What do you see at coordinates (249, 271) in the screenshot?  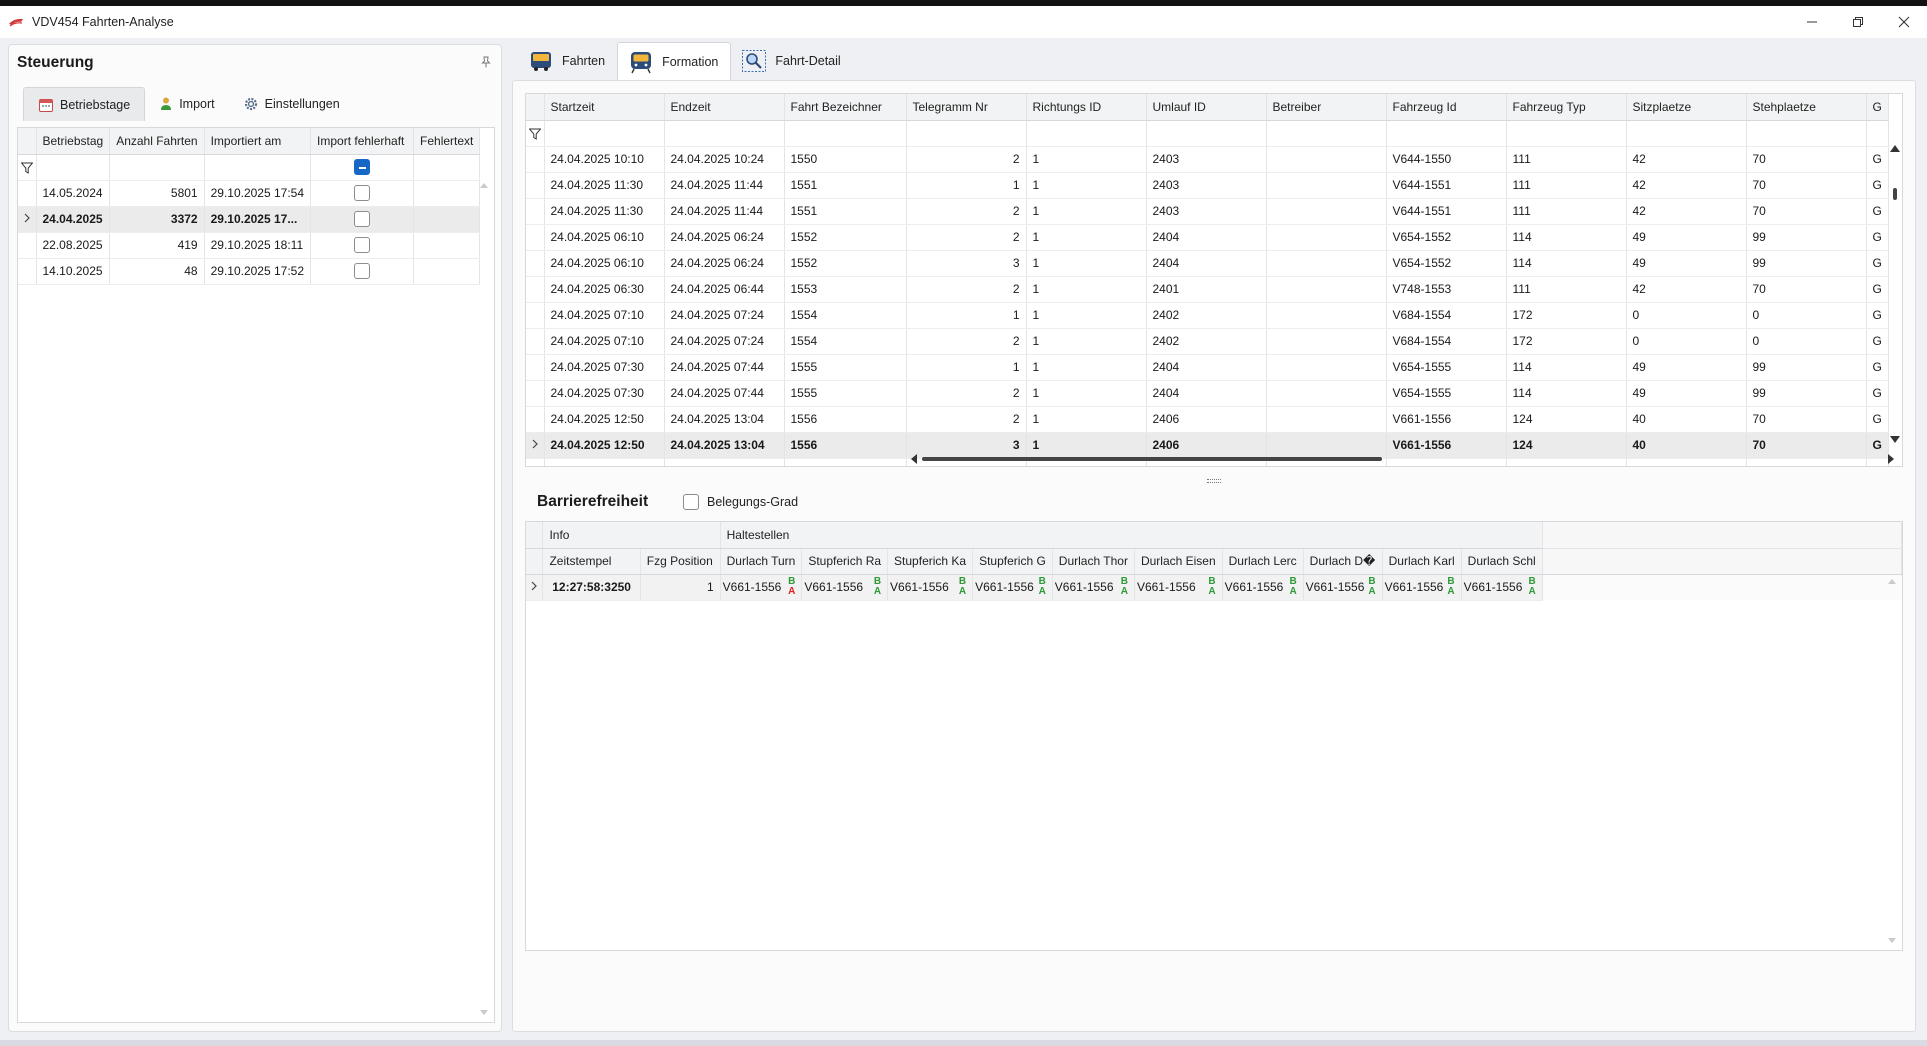 I see `betriebstag-row: 14.10.2025 48 29.10.2025 17:52` at bounding box center [249, 271].